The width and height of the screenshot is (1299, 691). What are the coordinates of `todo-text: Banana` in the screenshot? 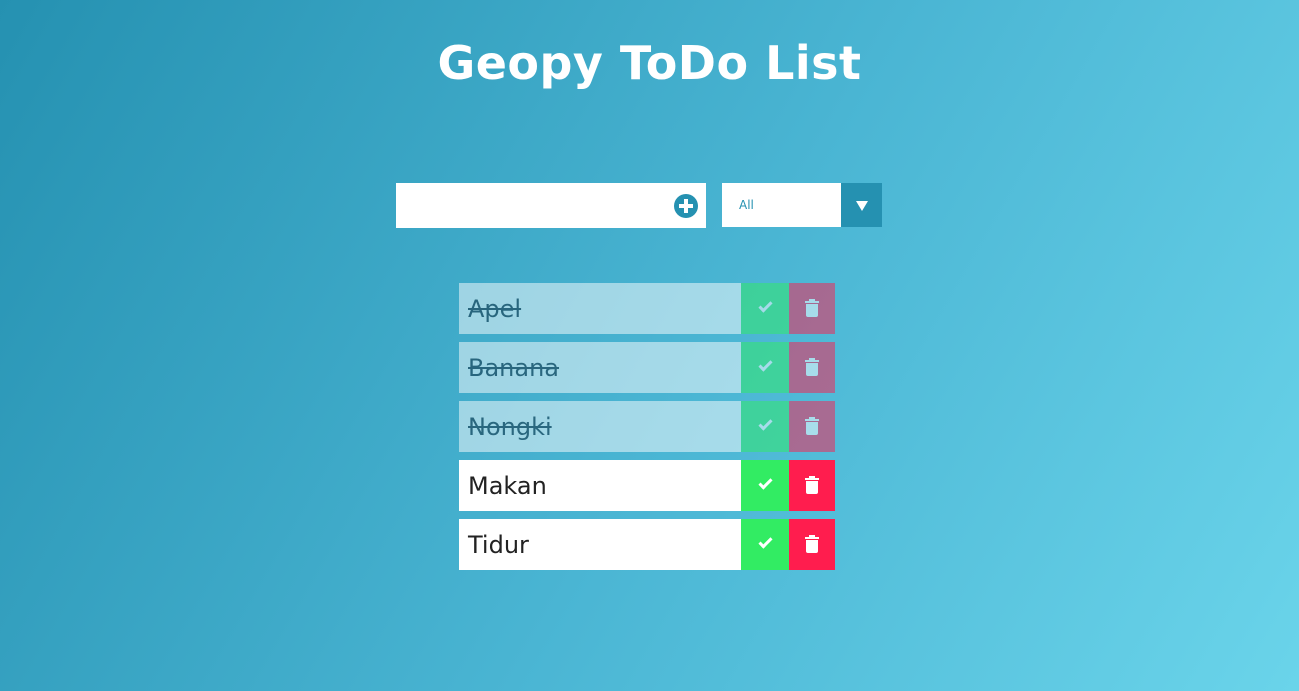 It's located at (514, 367).